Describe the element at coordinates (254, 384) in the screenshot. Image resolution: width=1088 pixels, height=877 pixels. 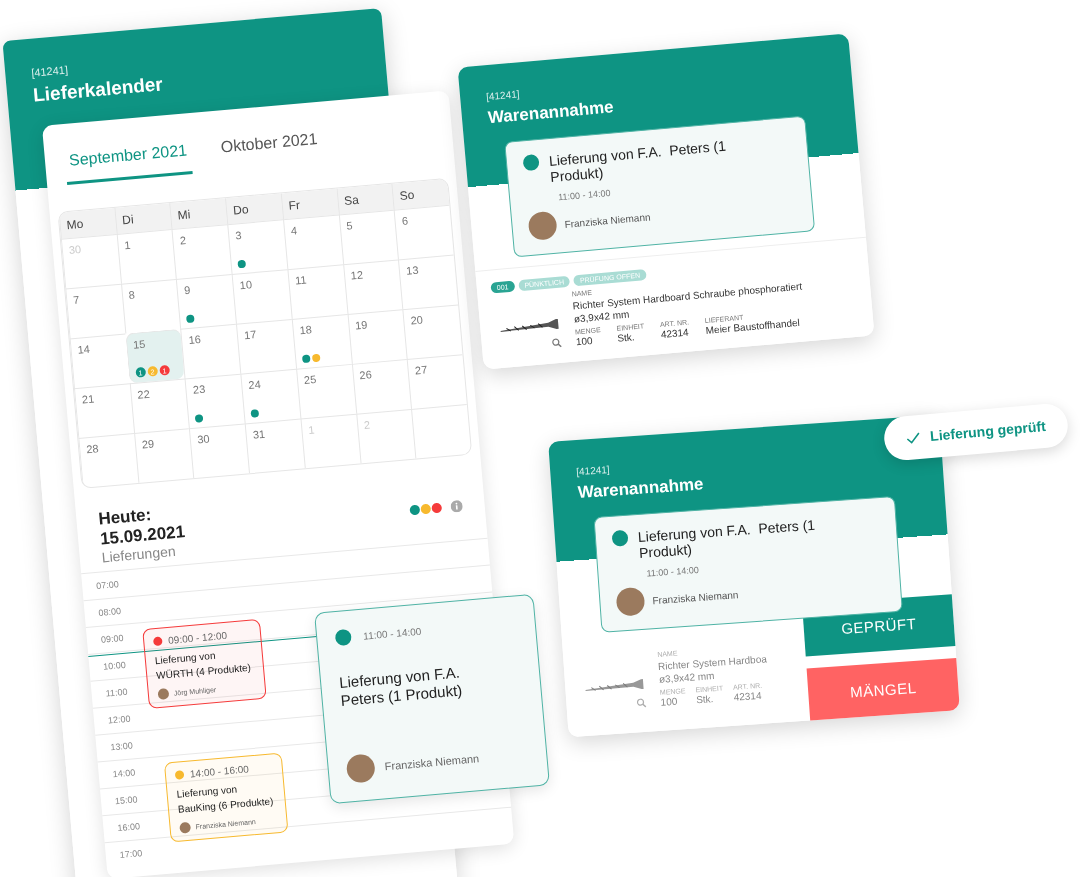
I see `day-number: 24` at that location.